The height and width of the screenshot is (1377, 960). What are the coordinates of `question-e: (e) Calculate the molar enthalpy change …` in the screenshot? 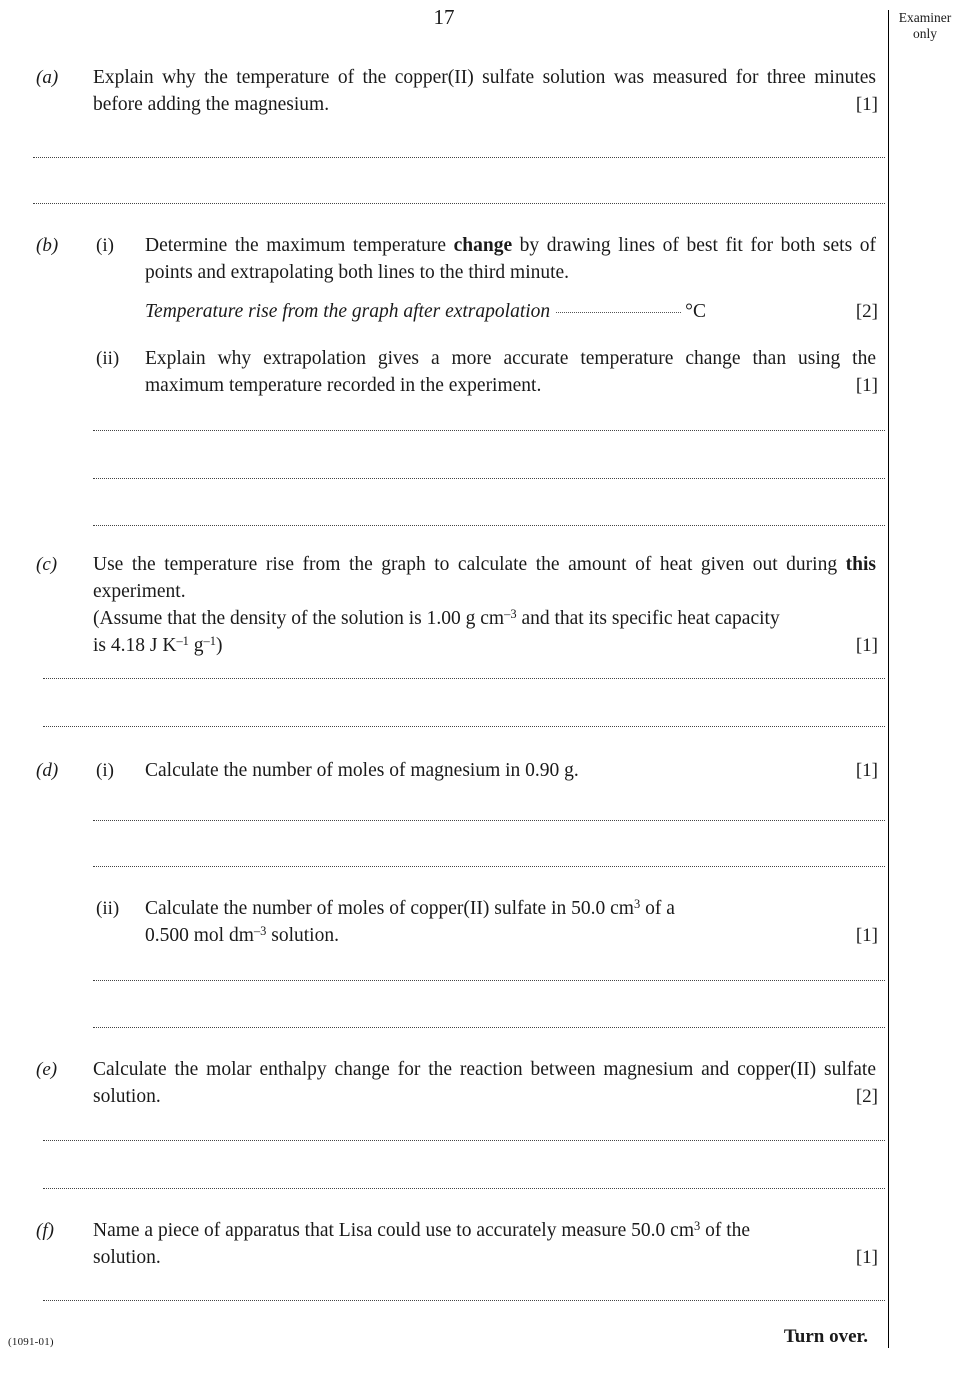 It's located at (444, 1083).